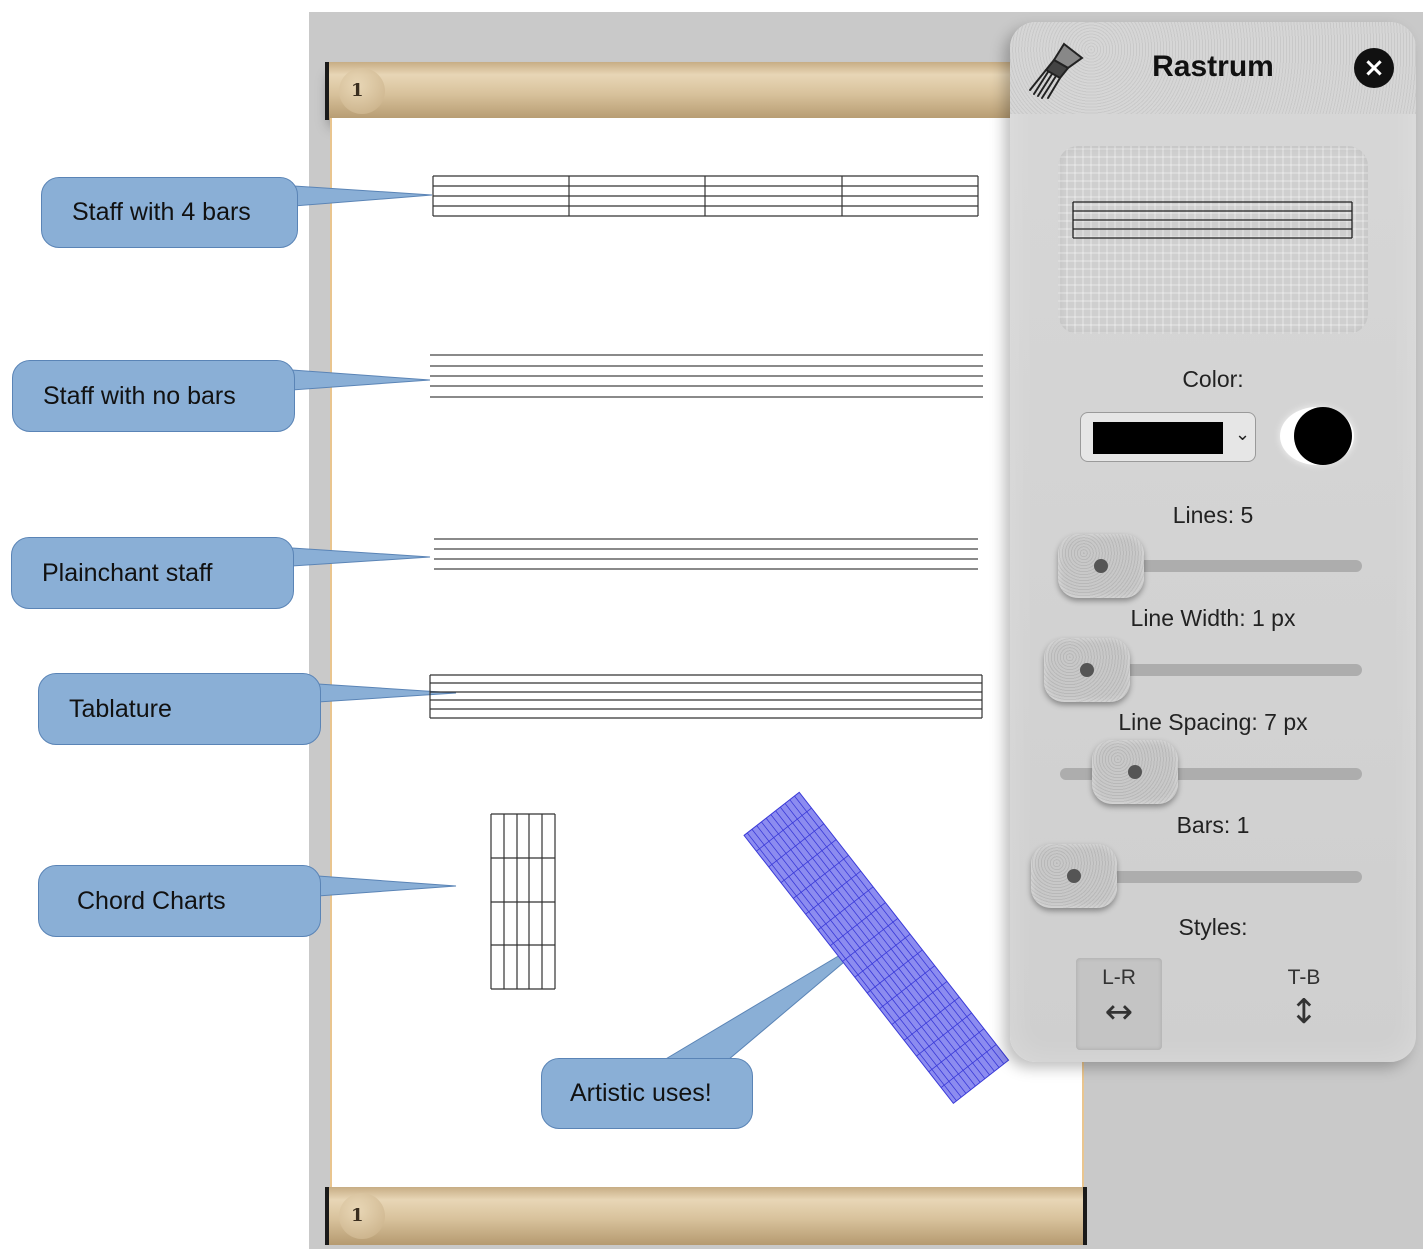 The image size is (1423, 1249). I want to click on close-icon: ×, so click(1374, 68).